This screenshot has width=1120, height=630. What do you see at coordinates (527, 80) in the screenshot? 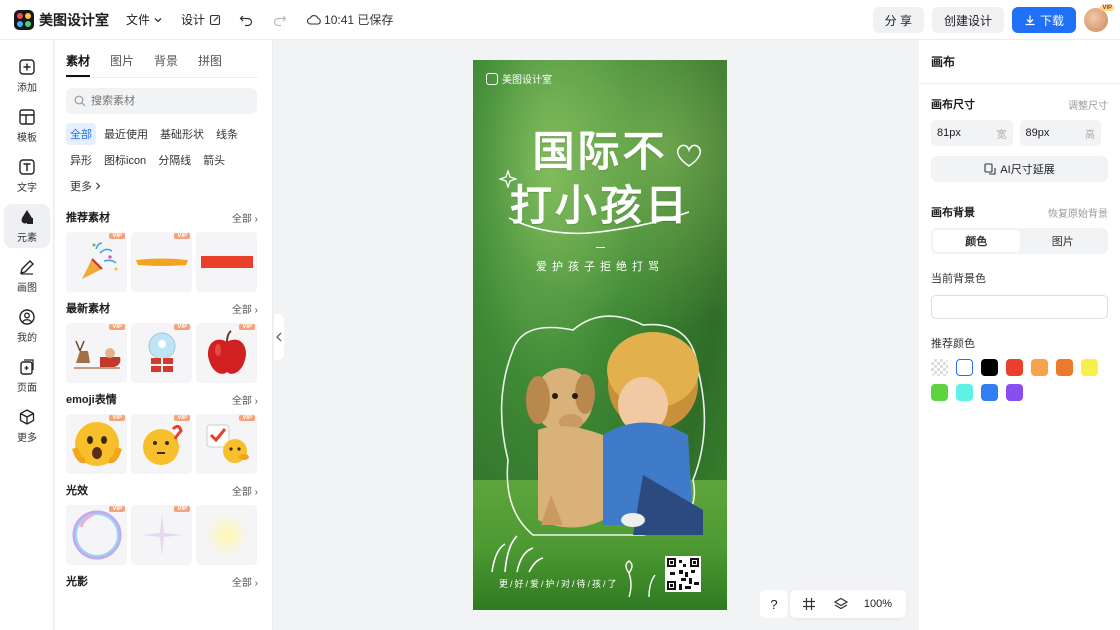
I see `poster-brand-text: 美图设计室` at bounding box center [527, 80].